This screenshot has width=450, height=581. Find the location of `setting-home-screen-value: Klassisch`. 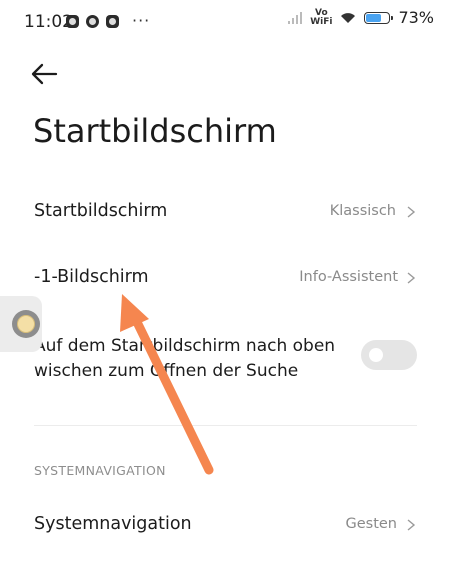

setting-home-screen-value: Klassisch is located at coordinates (362, 211).